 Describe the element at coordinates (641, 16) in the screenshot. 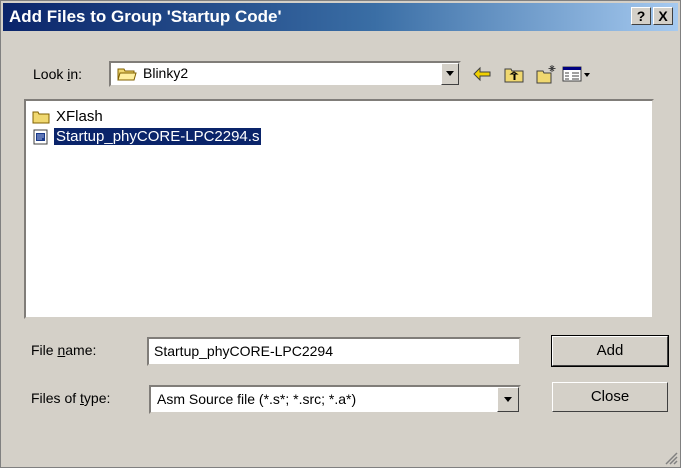

I see `help-button: ?` at that location.